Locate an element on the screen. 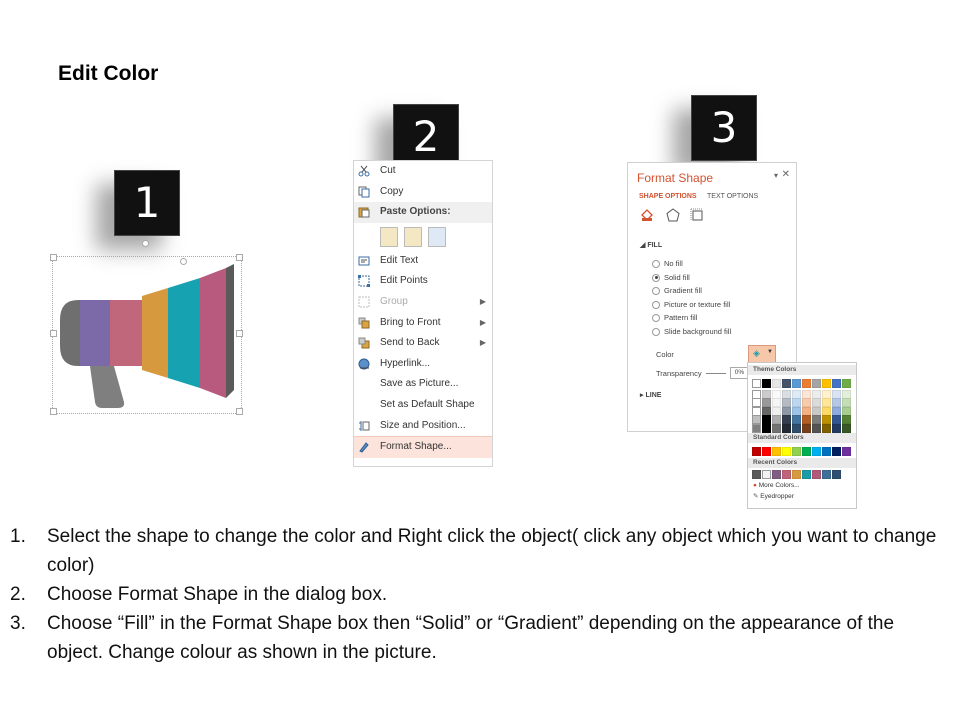 The width and height of the screenshot is (960, 720). color-label: Color is located at coordinates (665, 354).